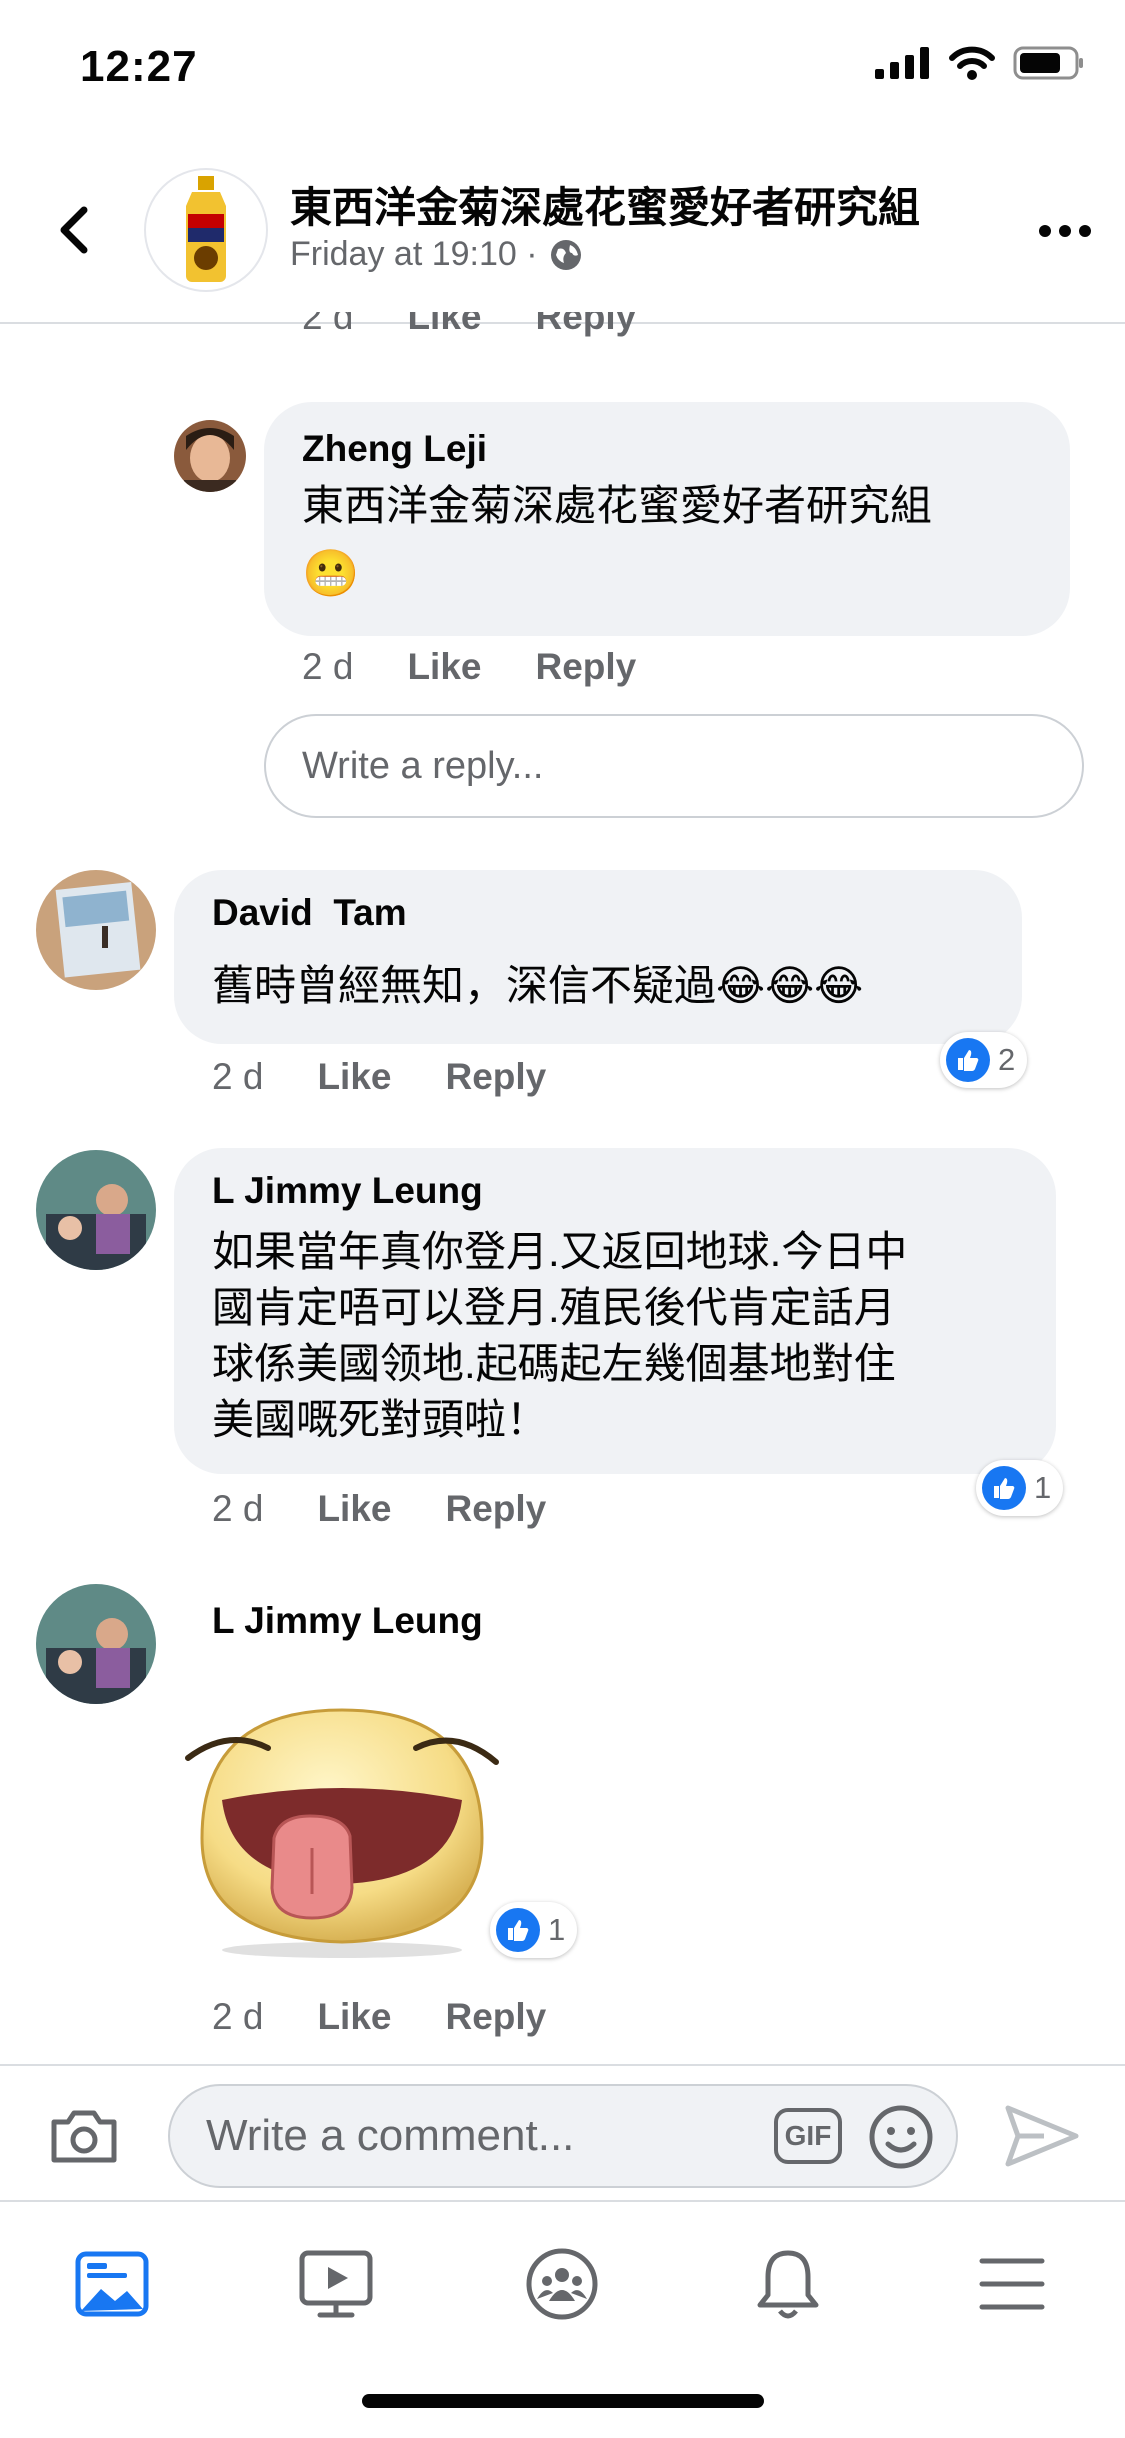 Image resolution: width=1125 pixels, height=2438 pixels. Describe the element at coordinates (1065, 231) in the screenshot. I see `more-options-icon` at that location.